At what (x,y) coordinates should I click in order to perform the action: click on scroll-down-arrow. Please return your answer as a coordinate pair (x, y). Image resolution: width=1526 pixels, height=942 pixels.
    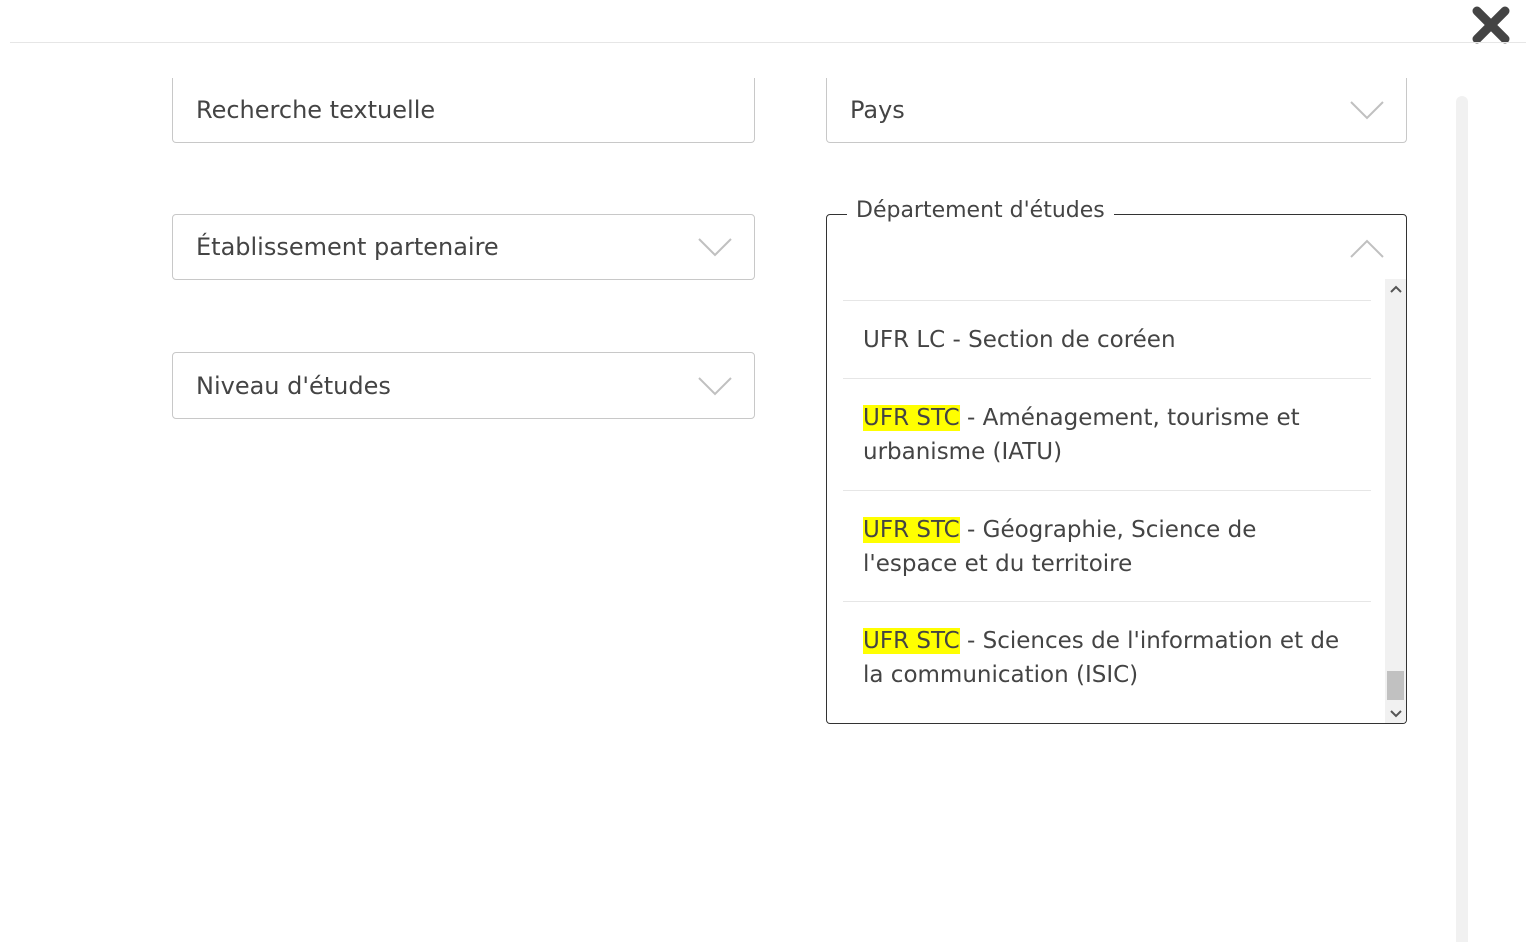
    Looking at the image, I should click on (1395, 713).